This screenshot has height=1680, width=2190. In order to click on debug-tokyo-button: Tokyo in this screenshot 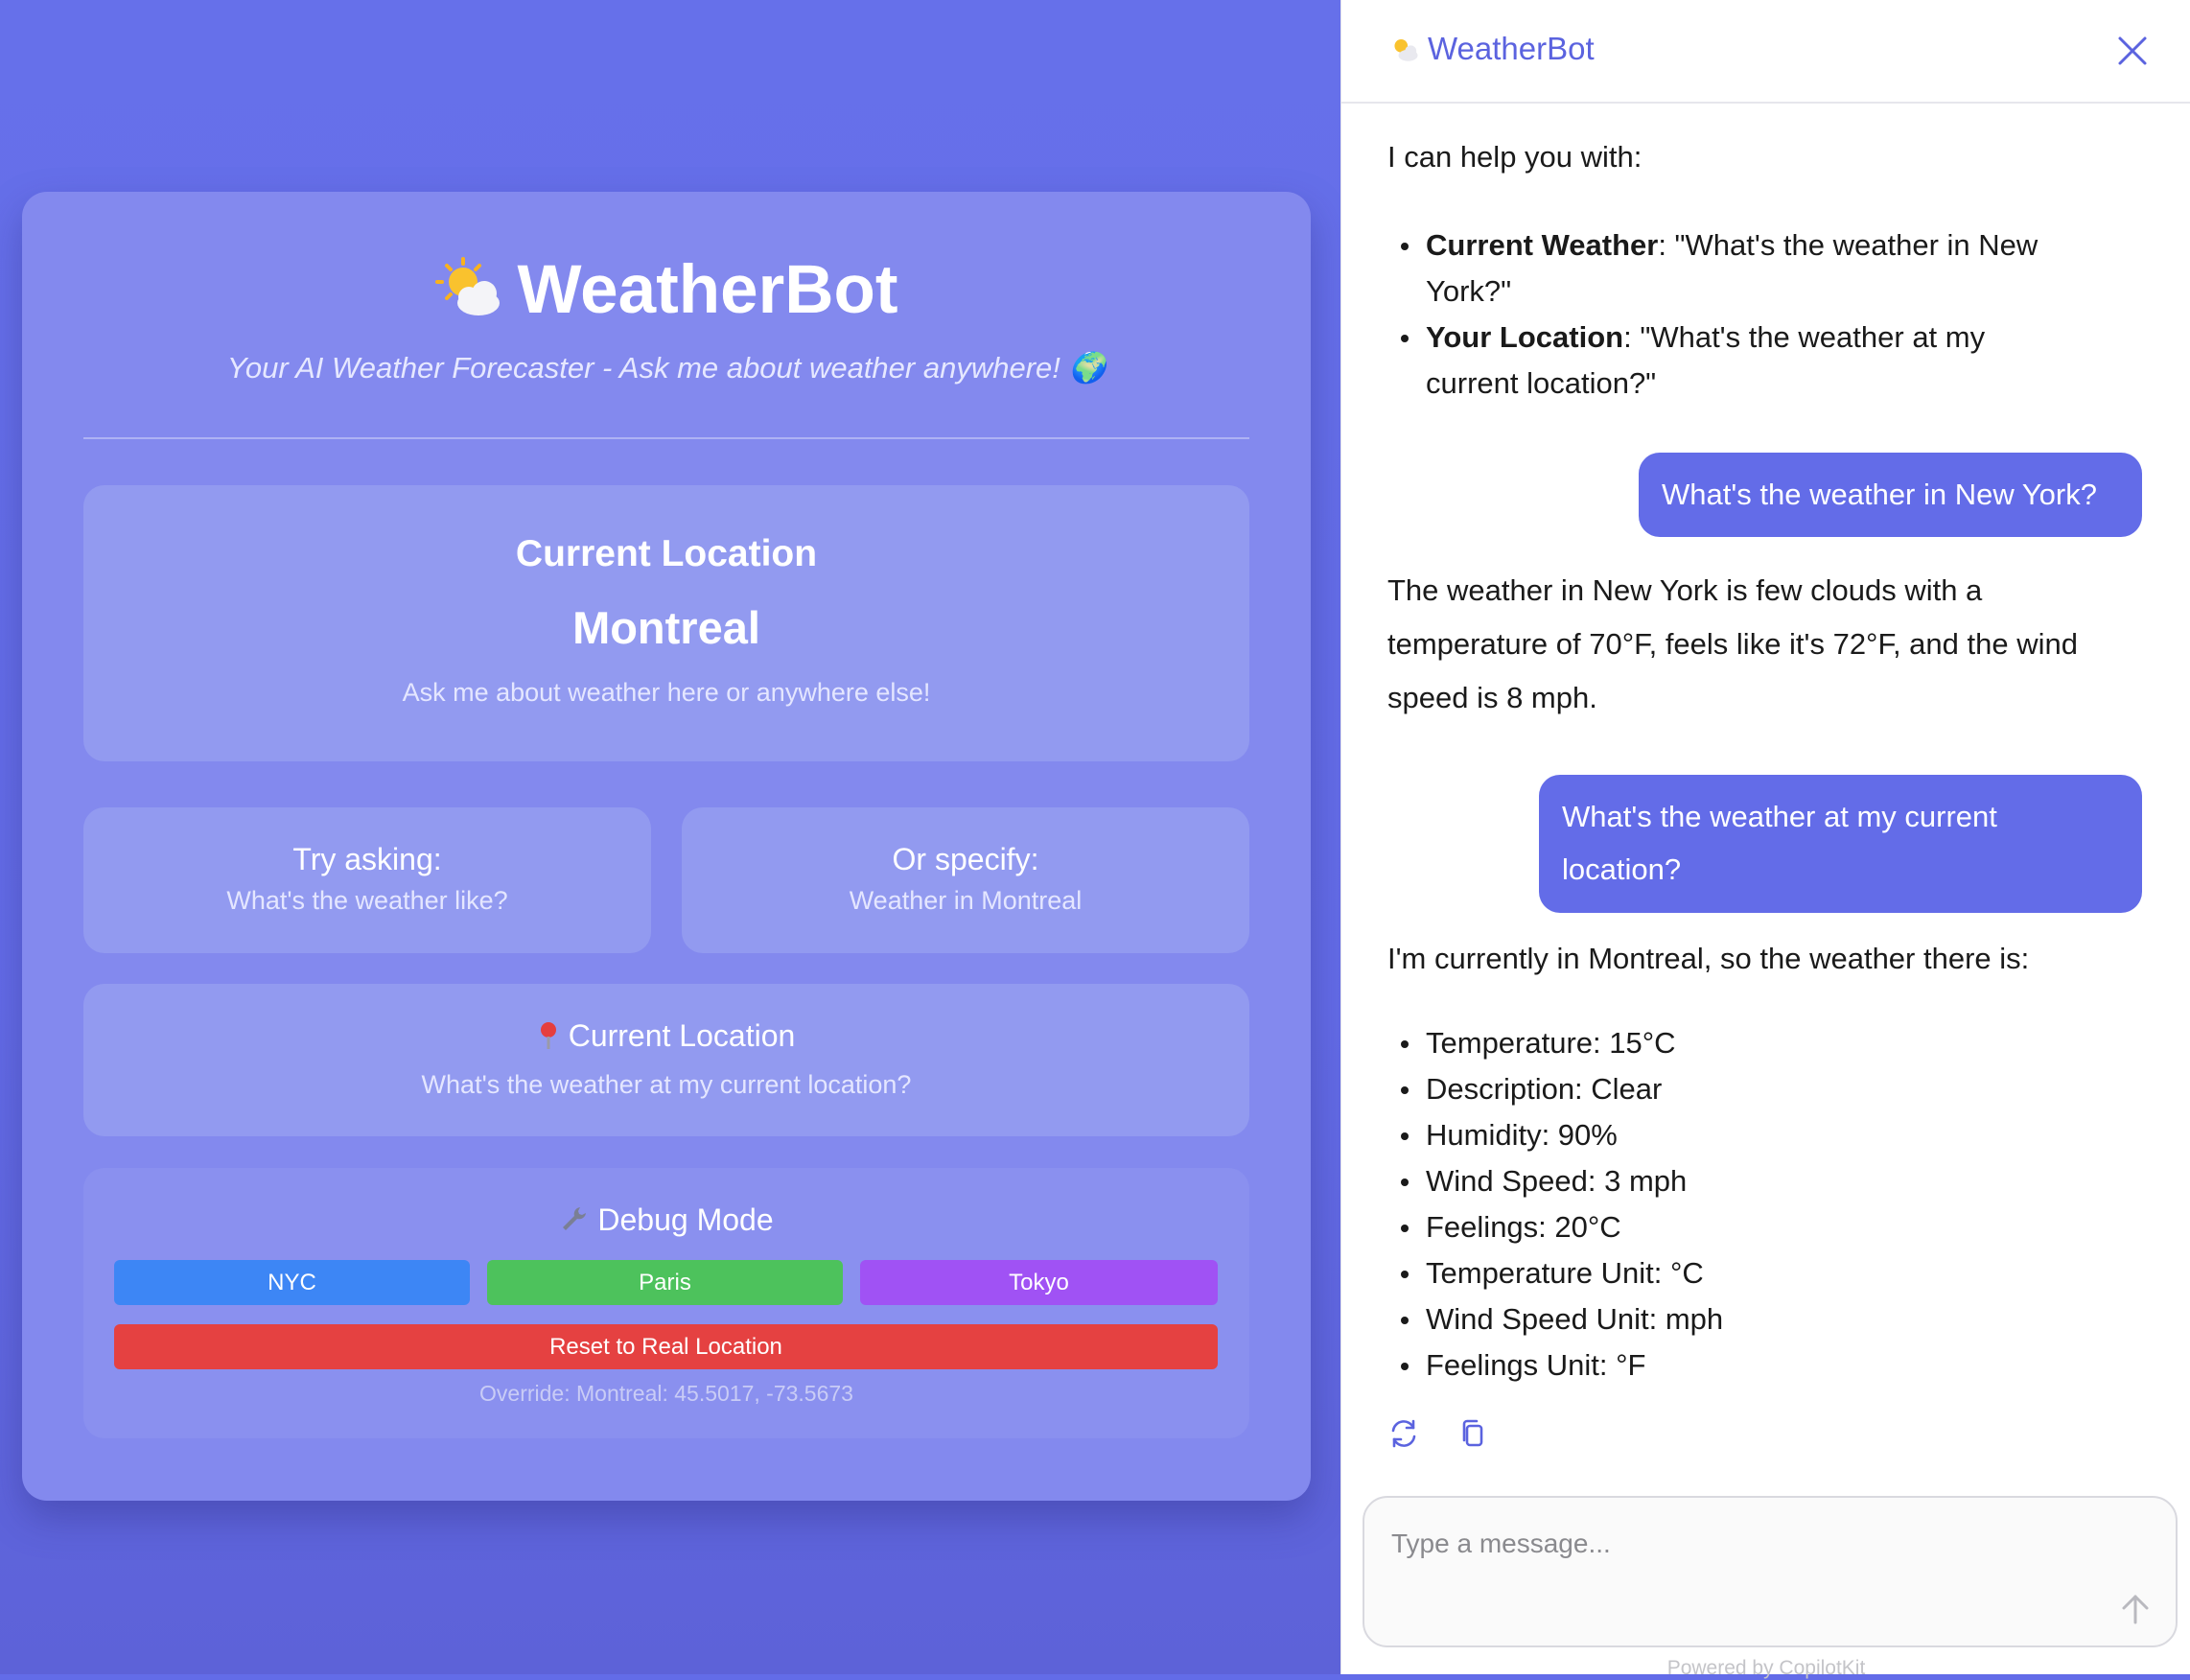, I will do `click(1039, 1282)`.